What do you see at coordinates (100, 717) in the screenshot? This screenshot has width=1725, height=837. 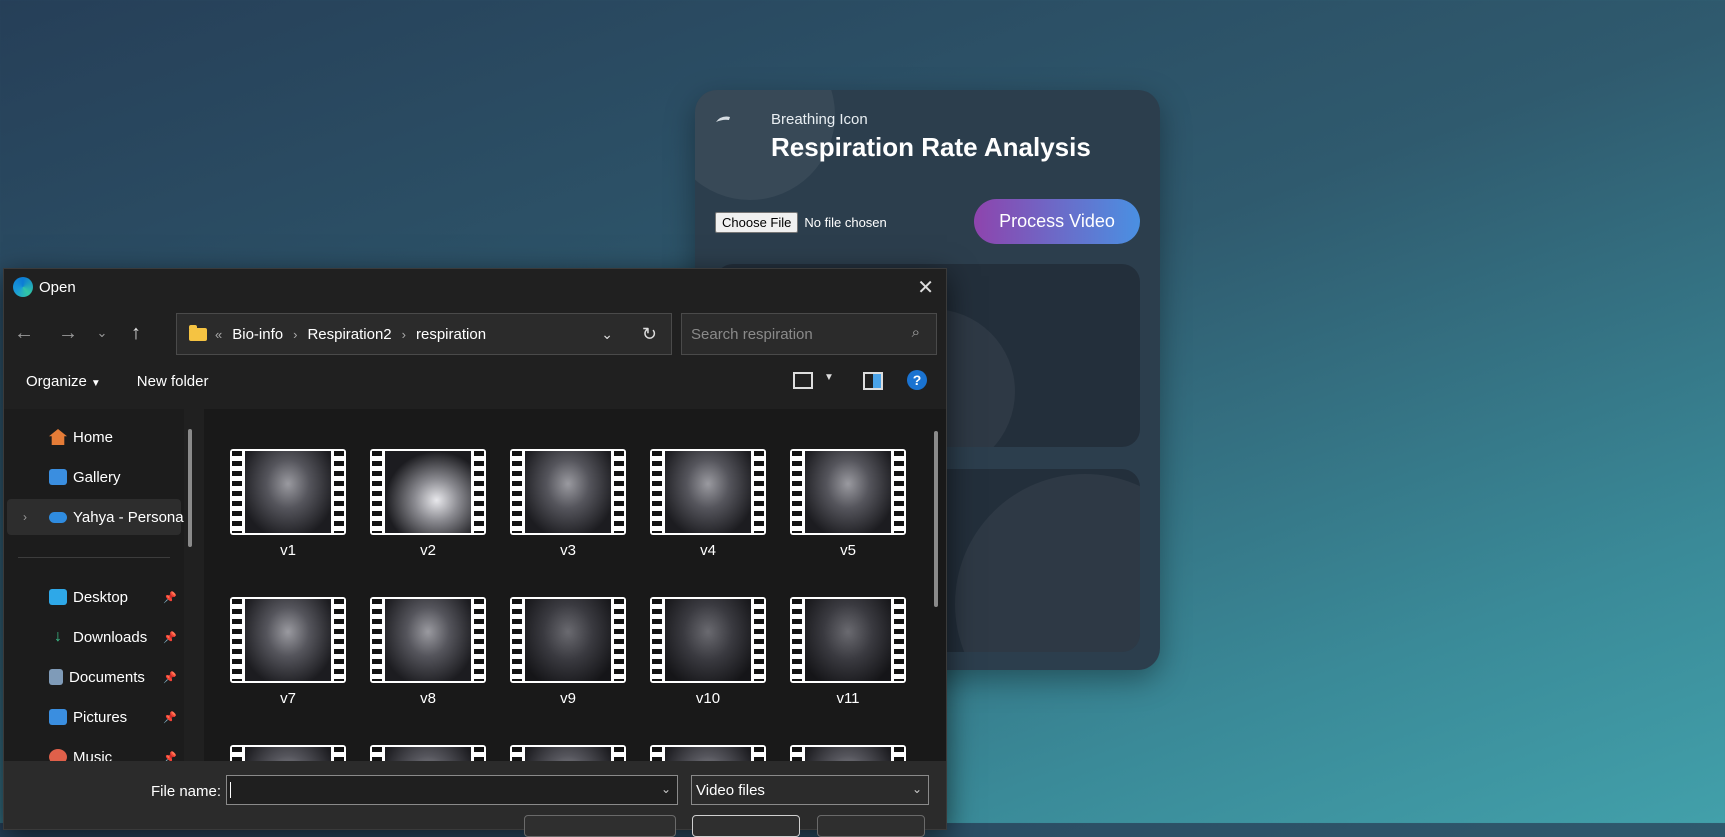 I see `sidebar-label: Pictures` at bounding box center [100, 717].